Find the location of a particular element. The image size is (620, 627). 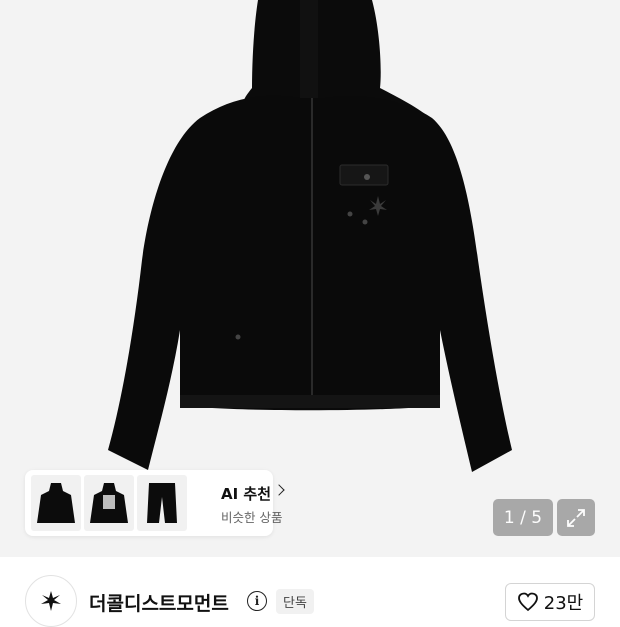

expand-icon is located at coordinates (576, 517).